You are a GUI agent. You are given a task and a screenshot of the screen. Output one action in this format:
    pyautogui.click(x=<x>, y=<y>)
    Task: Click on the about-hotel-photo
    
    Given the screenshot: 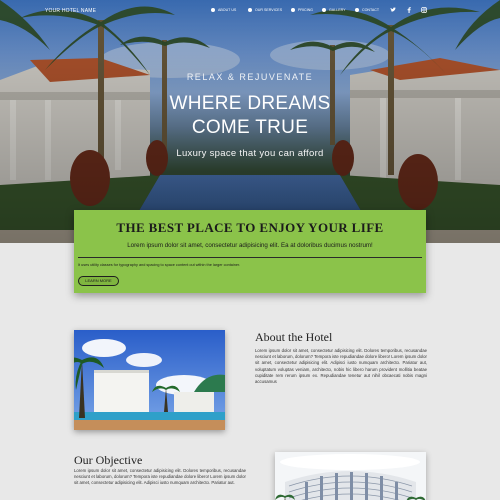 What is the action you would take?
    pyautogui.click(x=149, y=380)
    